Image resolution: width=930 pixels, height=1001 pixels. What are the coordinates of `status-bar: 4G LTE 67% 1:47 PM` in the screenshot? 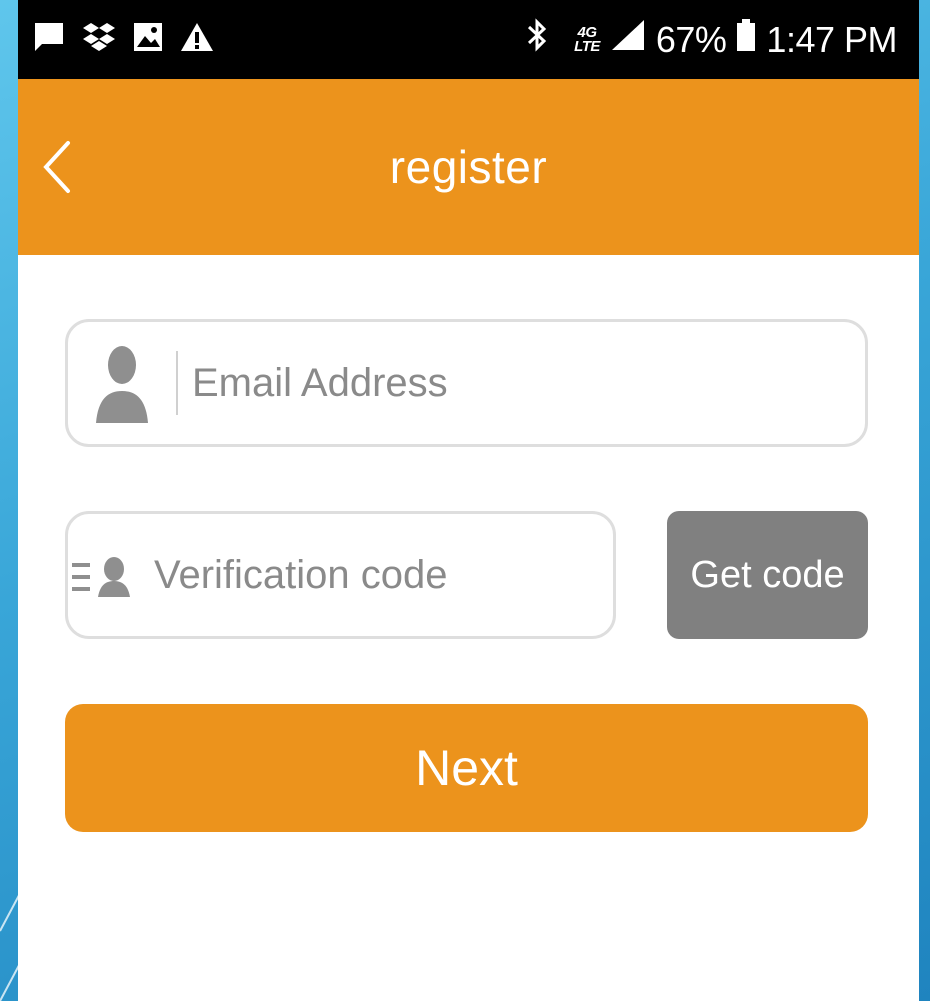 It's located at (468, 39).